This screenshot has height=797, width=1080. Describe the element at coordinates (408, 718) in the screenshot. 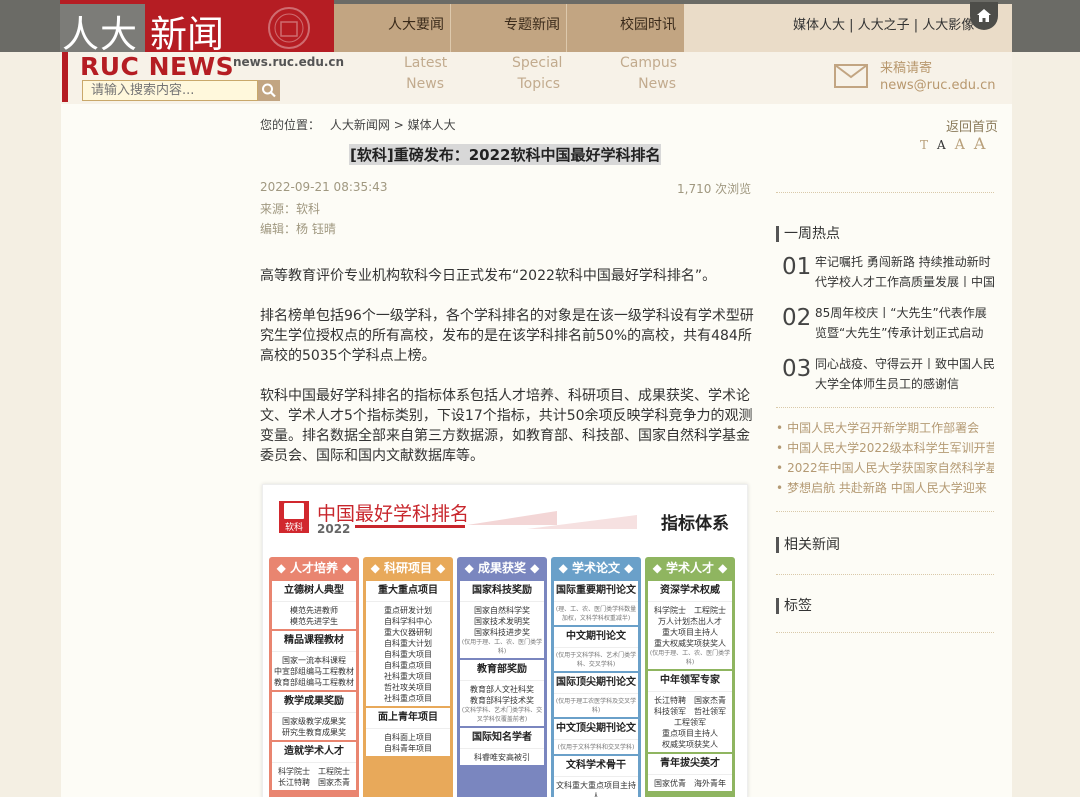

I see `indicator-block-title: 面上青年项目` at that location.